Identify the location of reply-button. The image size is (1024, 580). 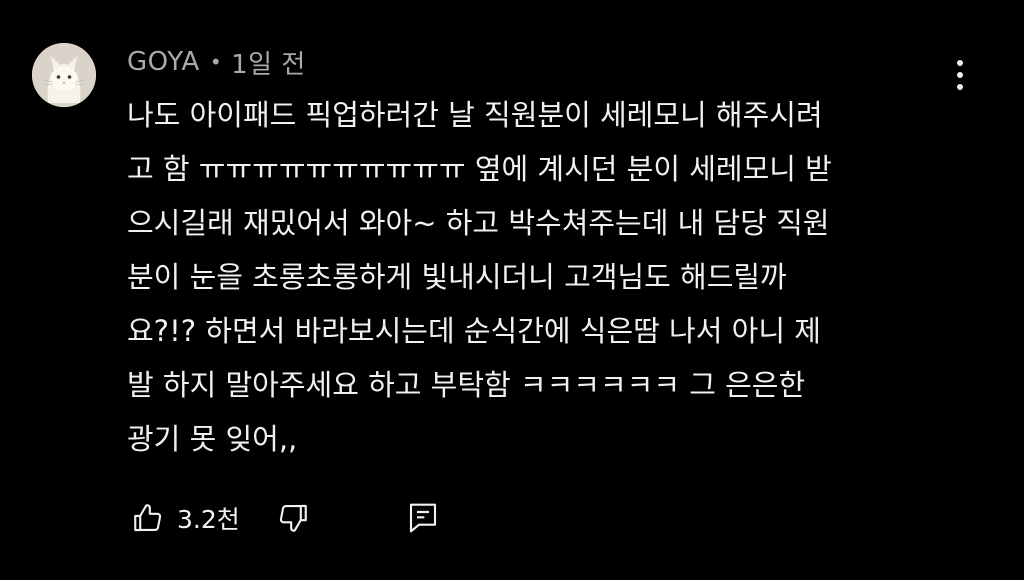
(423, 518).